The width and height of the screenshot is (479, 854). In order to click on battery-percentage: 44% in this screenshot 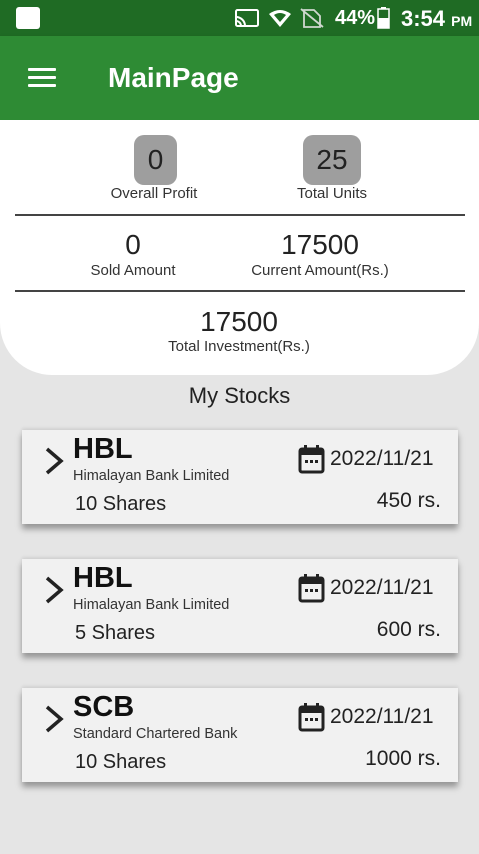, I will do `click(355, 18)`.